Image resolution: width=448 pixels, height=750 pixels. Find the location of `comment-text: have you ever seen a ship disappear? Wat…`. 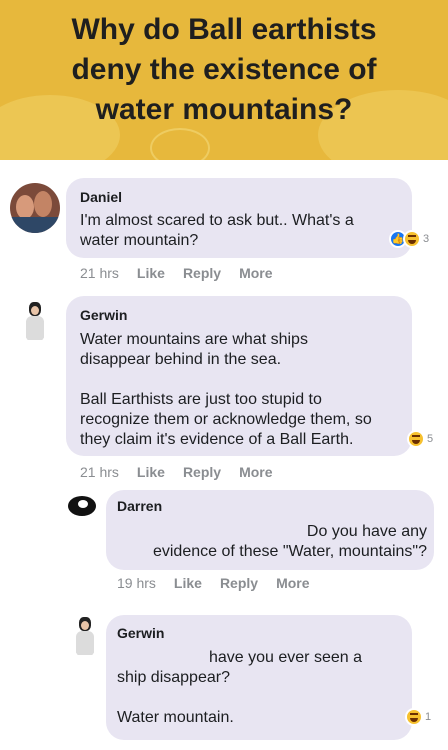

comment-text: have you ever seen a ship disappear? Wat… is located at coordinates (239, 687).